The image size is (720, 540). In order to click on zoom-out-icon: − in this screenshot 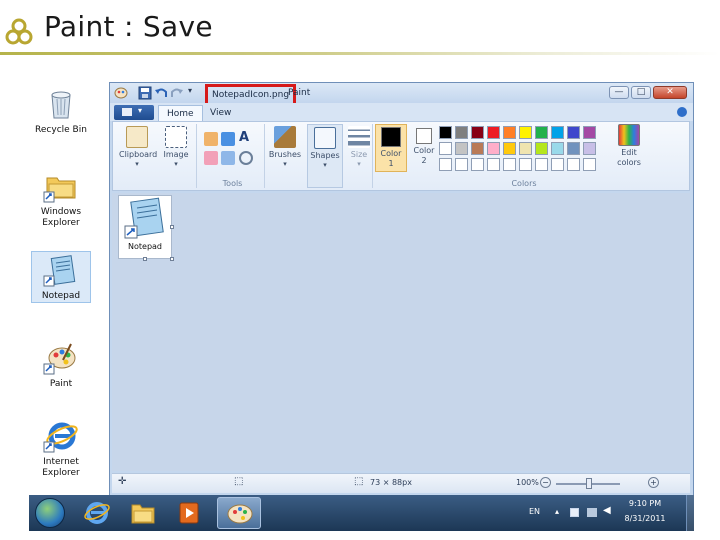, I will do `click(545, 482)`.